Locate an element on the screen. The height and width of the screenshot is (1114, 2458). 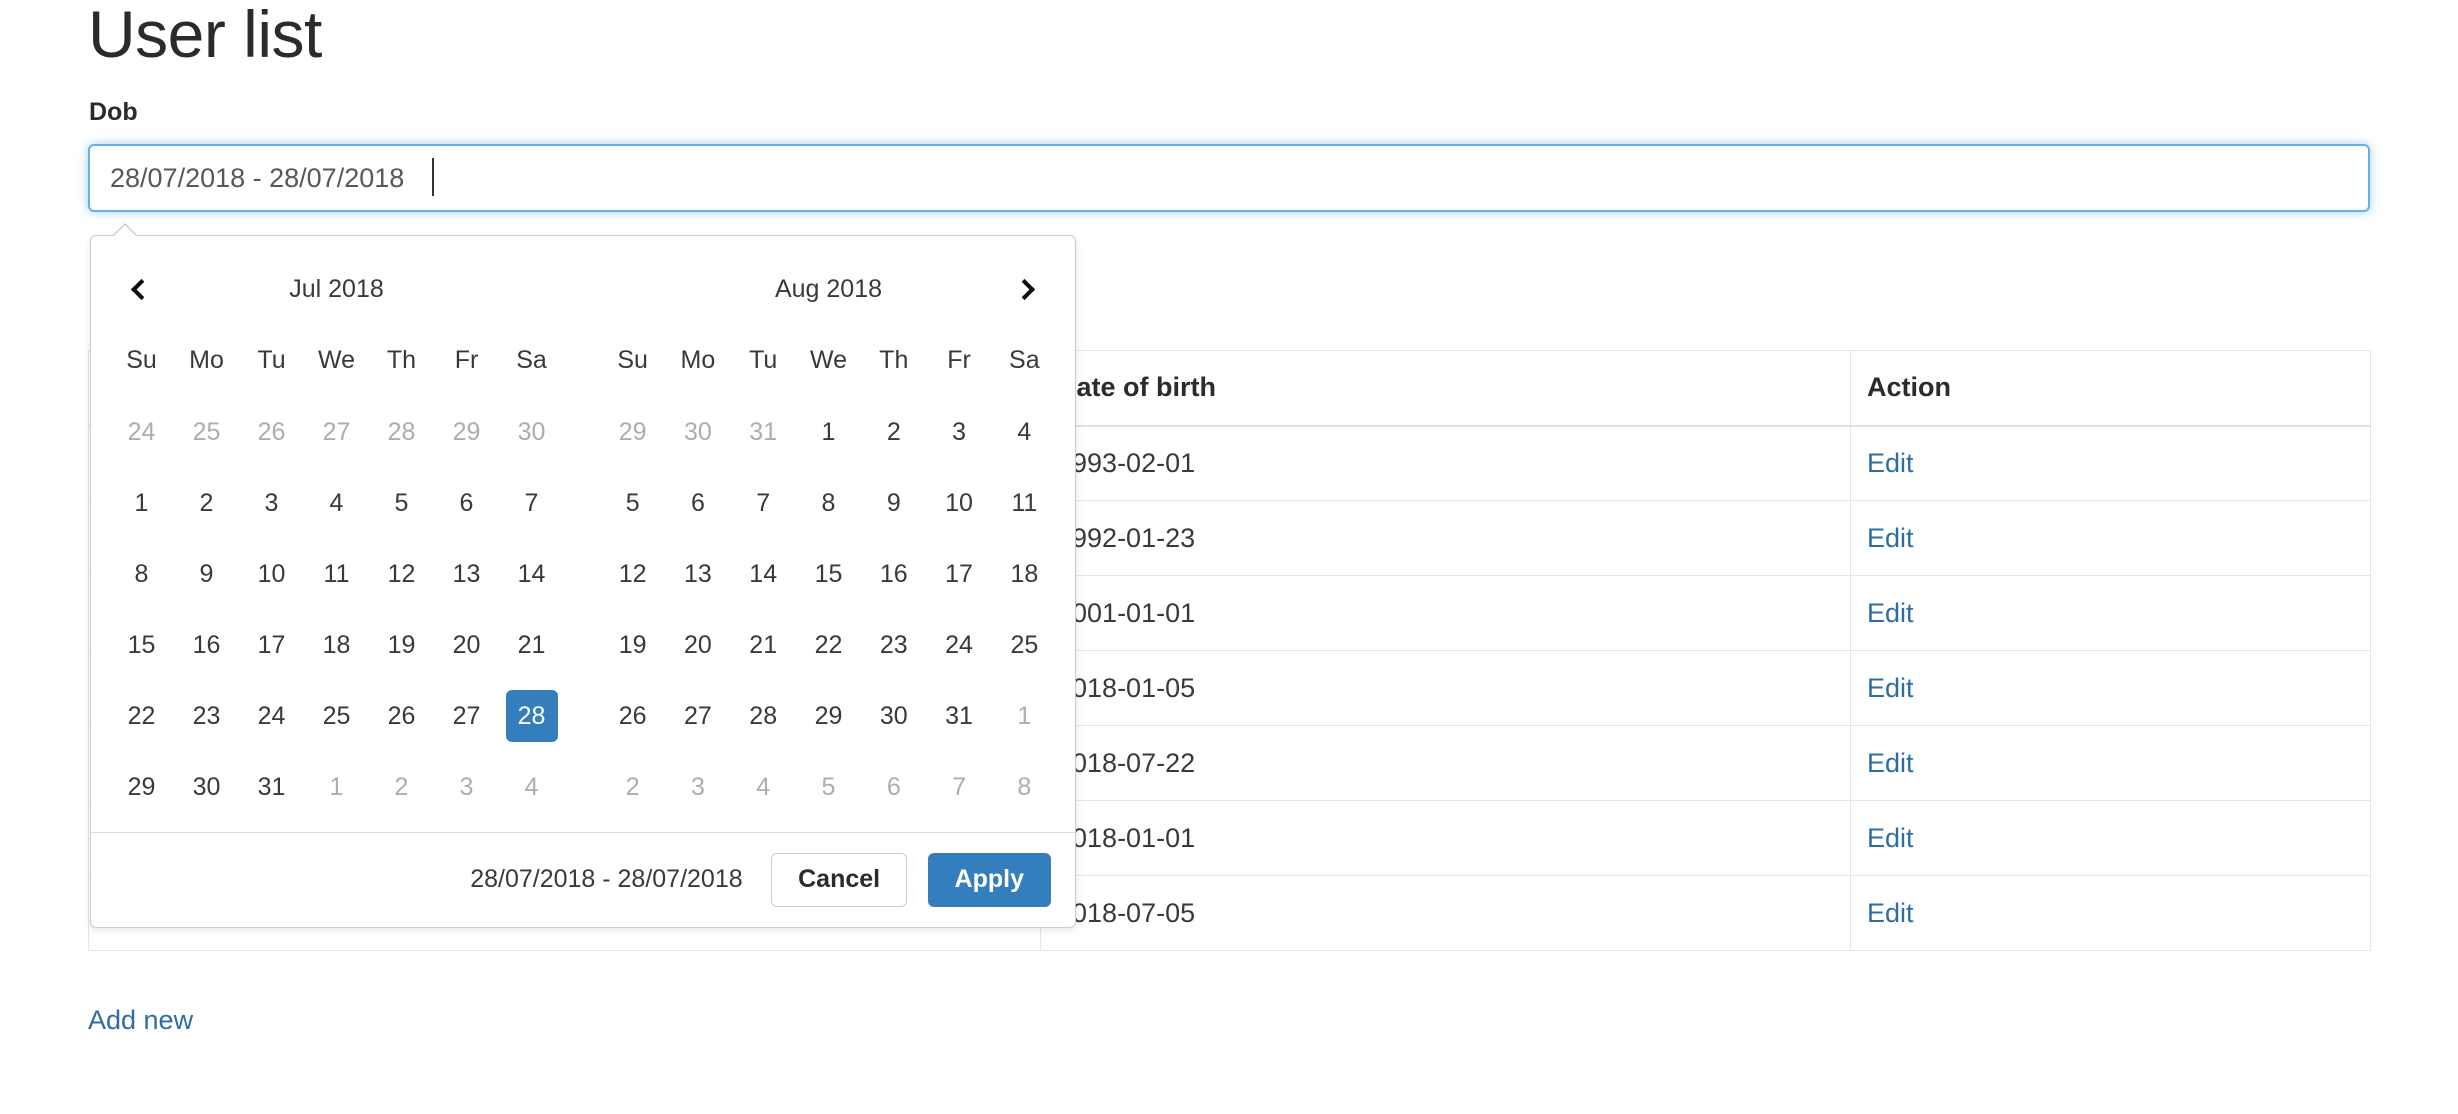
calendar-day-label: 11 is located at coordinates (336, 573).